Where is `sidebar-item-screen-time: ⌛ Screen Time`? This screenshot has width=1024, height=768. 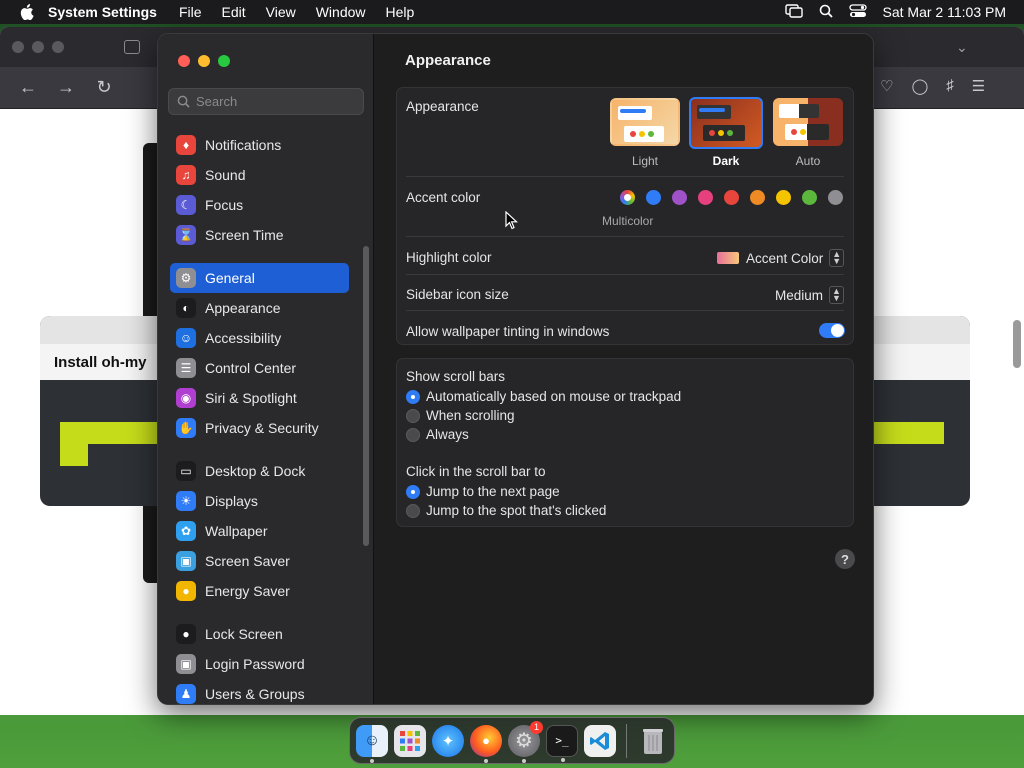 sidebar-item-screen-time: ⌛ Screen Time is located at coordinates (259, 235).